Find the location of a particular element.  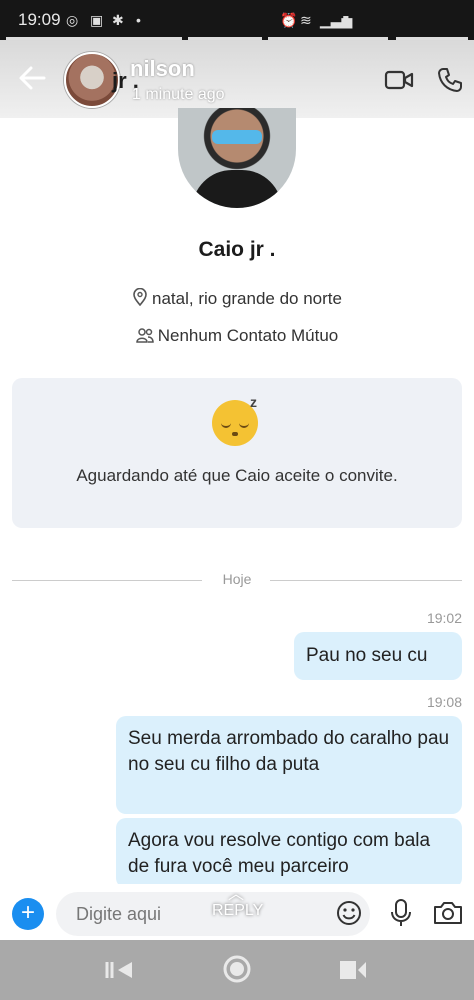

message-time: 19:08 is located at coordinates (444, 702).